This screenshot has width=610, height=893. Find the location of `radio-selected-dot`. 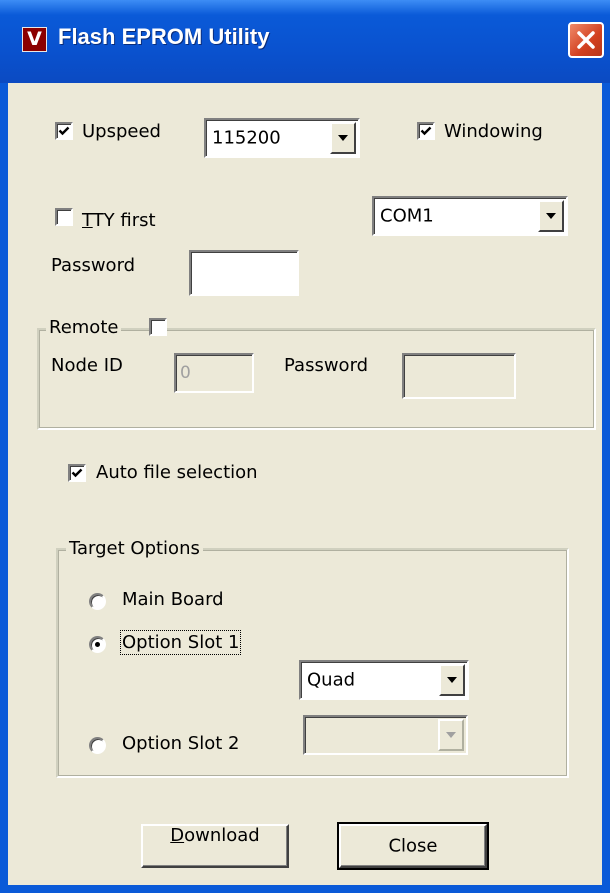

radio-selected-dot is located at coordinates (97, 644).